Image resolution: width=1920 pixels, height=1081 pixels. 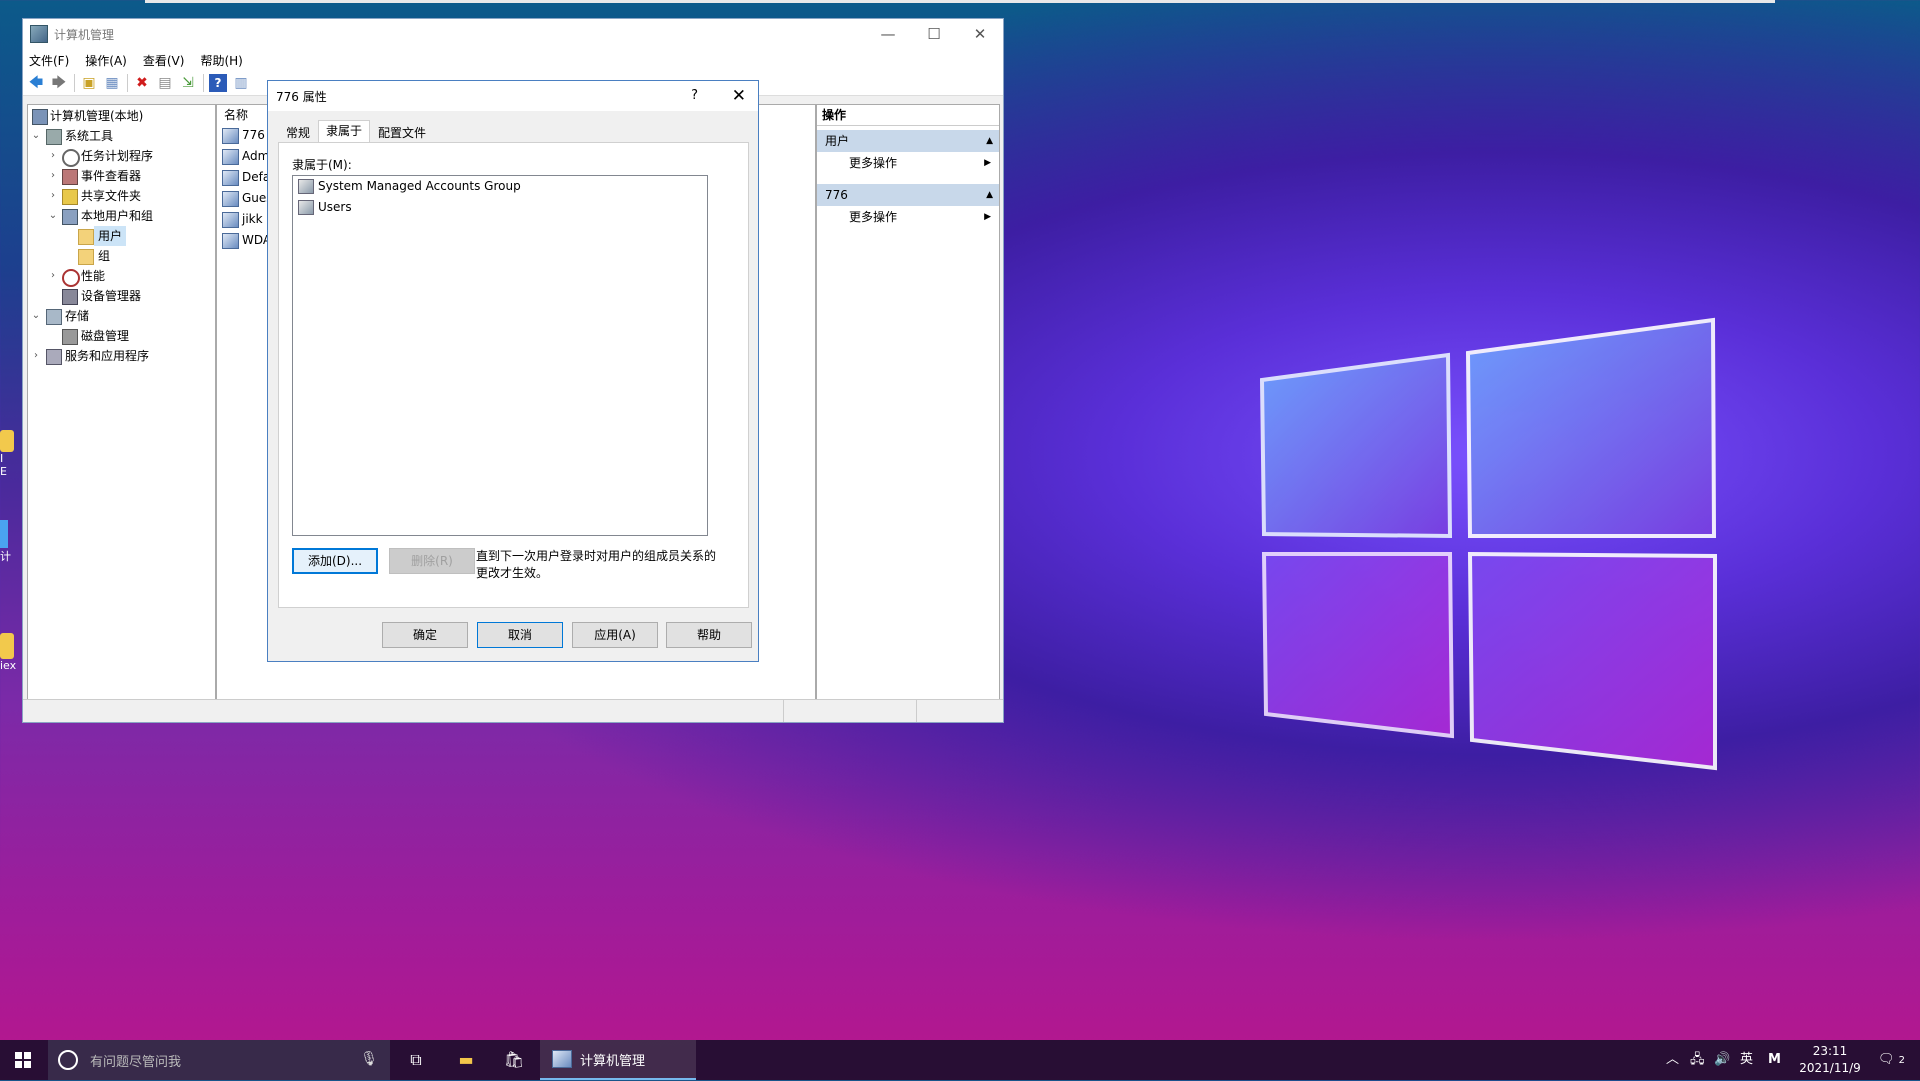 I want to click on close-icon: ✕, so click(x=739, y=96).